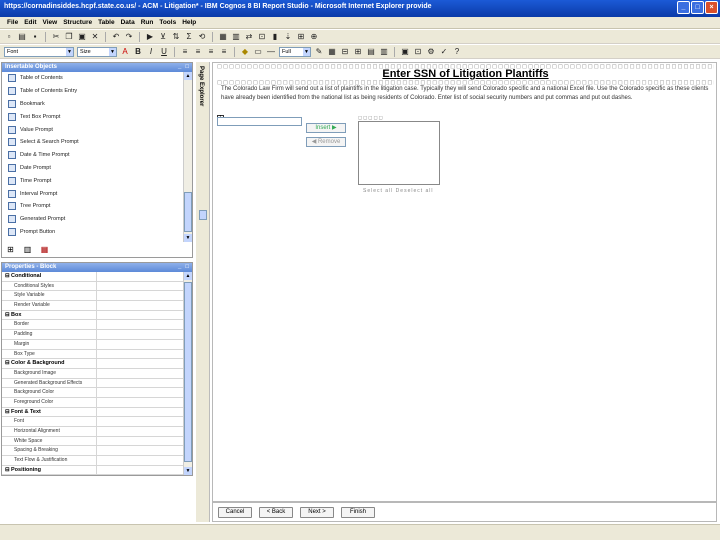 Image resolution: width=720 pixels, height=540 pixels. What do you see at coordinates (211, 52) in the screenshot?
I see `align-right-icon: ≡` at bounding box center [211, 52].